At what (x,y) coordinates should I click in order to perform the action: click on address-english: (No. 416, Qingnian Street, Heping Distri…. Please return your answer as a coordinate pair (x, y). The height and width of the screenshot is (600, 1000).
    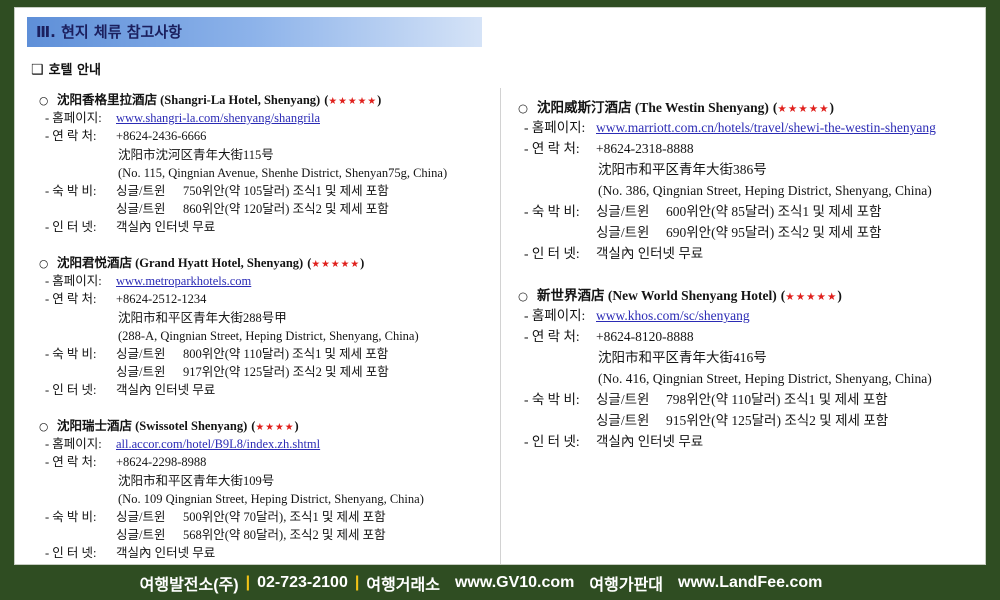
    Looking at the image, I should click on (765, 379).